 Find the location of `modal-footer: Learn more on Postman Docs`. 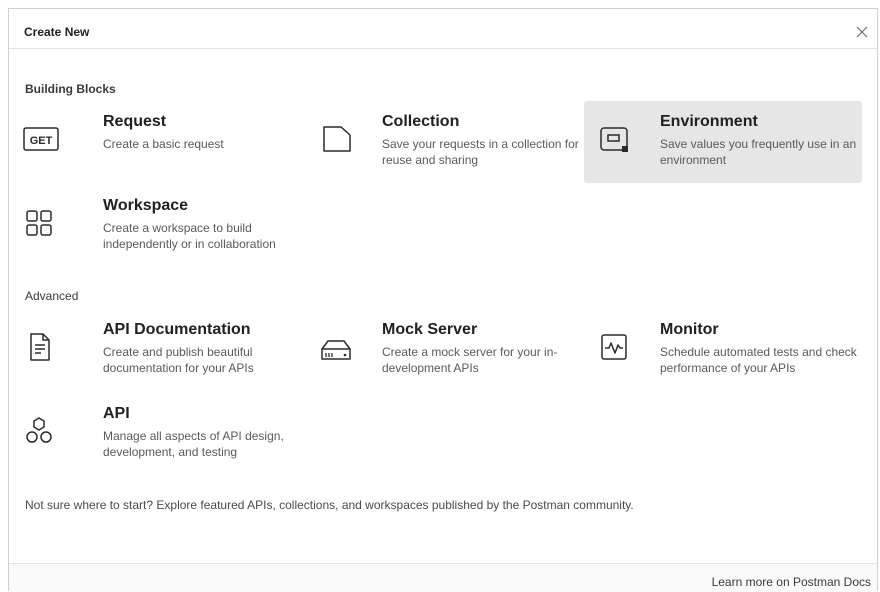

modal-footer: Learn more on Postman Docs is located at coordinates (443, 577).